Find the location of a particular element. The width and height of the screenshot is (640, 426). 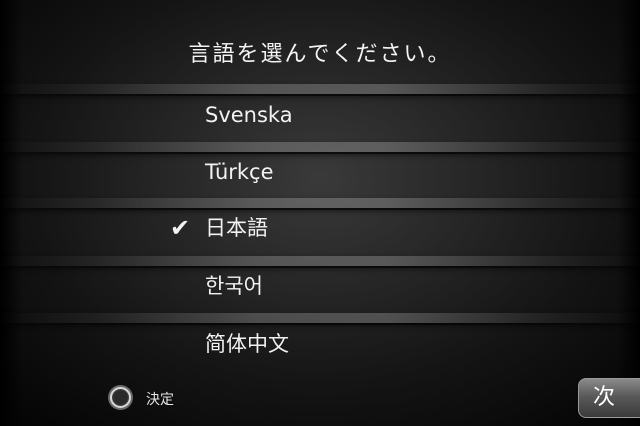

circle-button-icon is located at coordinates (120, 397).